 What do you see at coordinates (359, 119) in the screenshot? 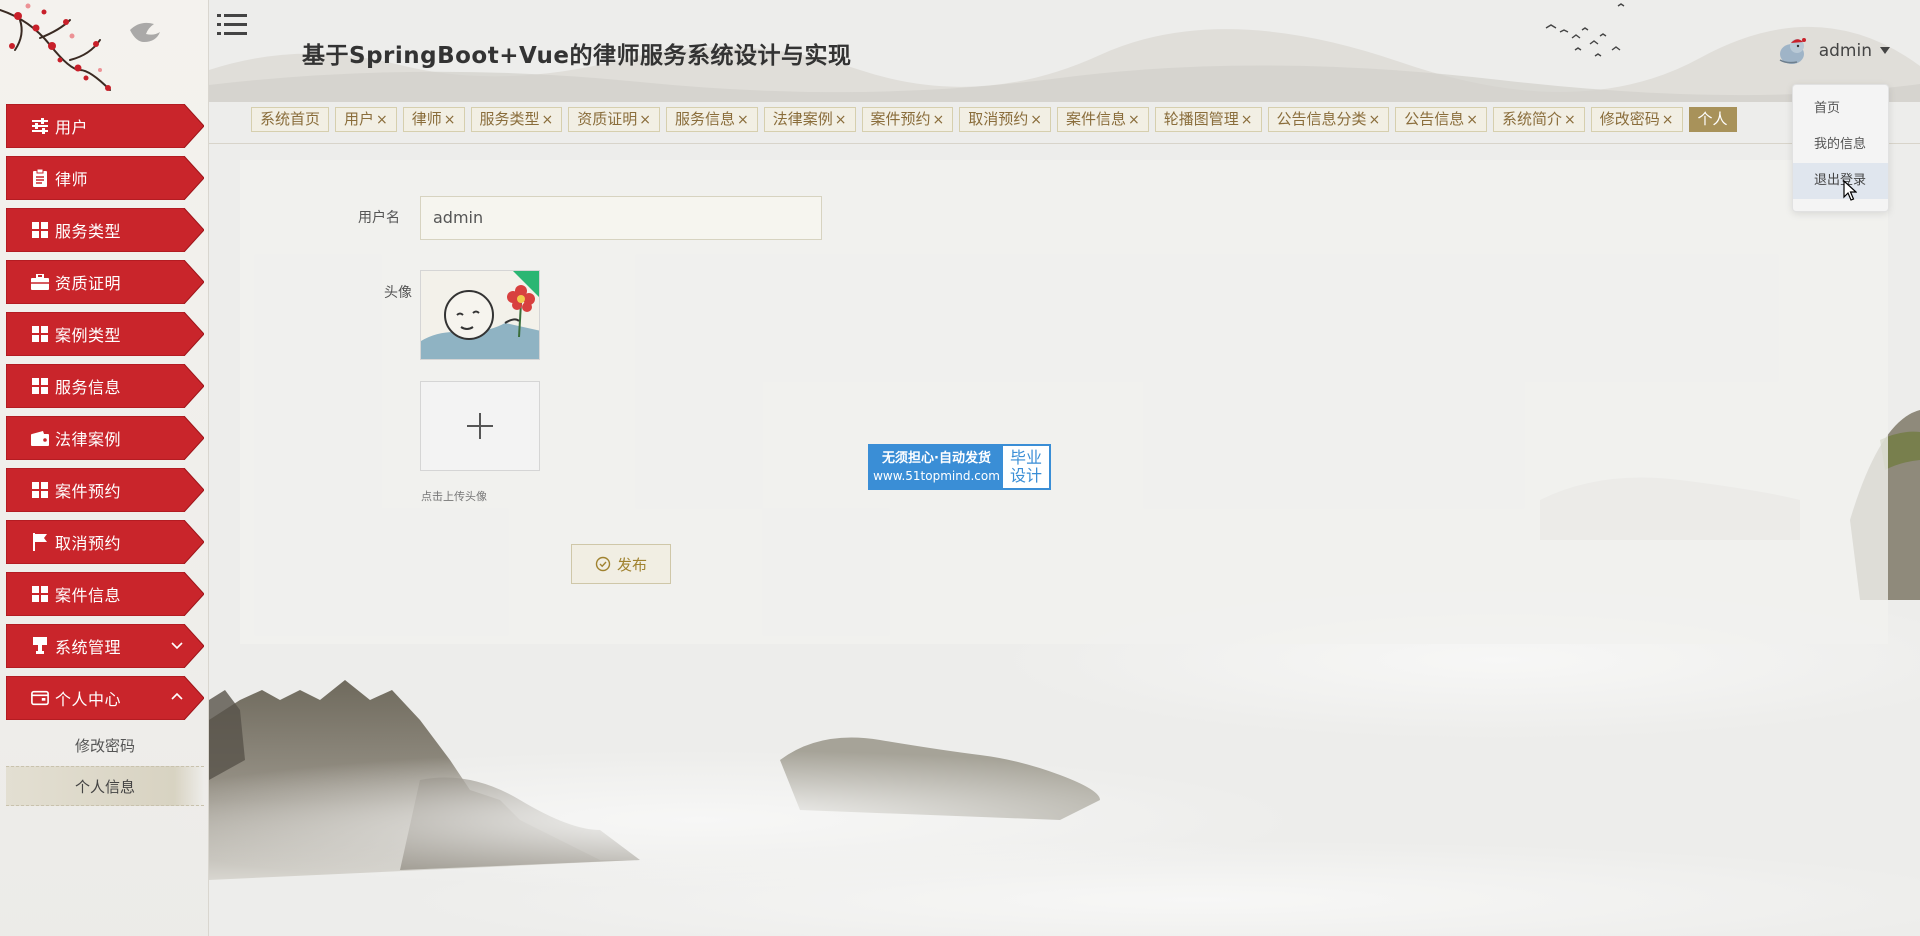
I see `tab-label: 用户` at bounding box center [359, 119].